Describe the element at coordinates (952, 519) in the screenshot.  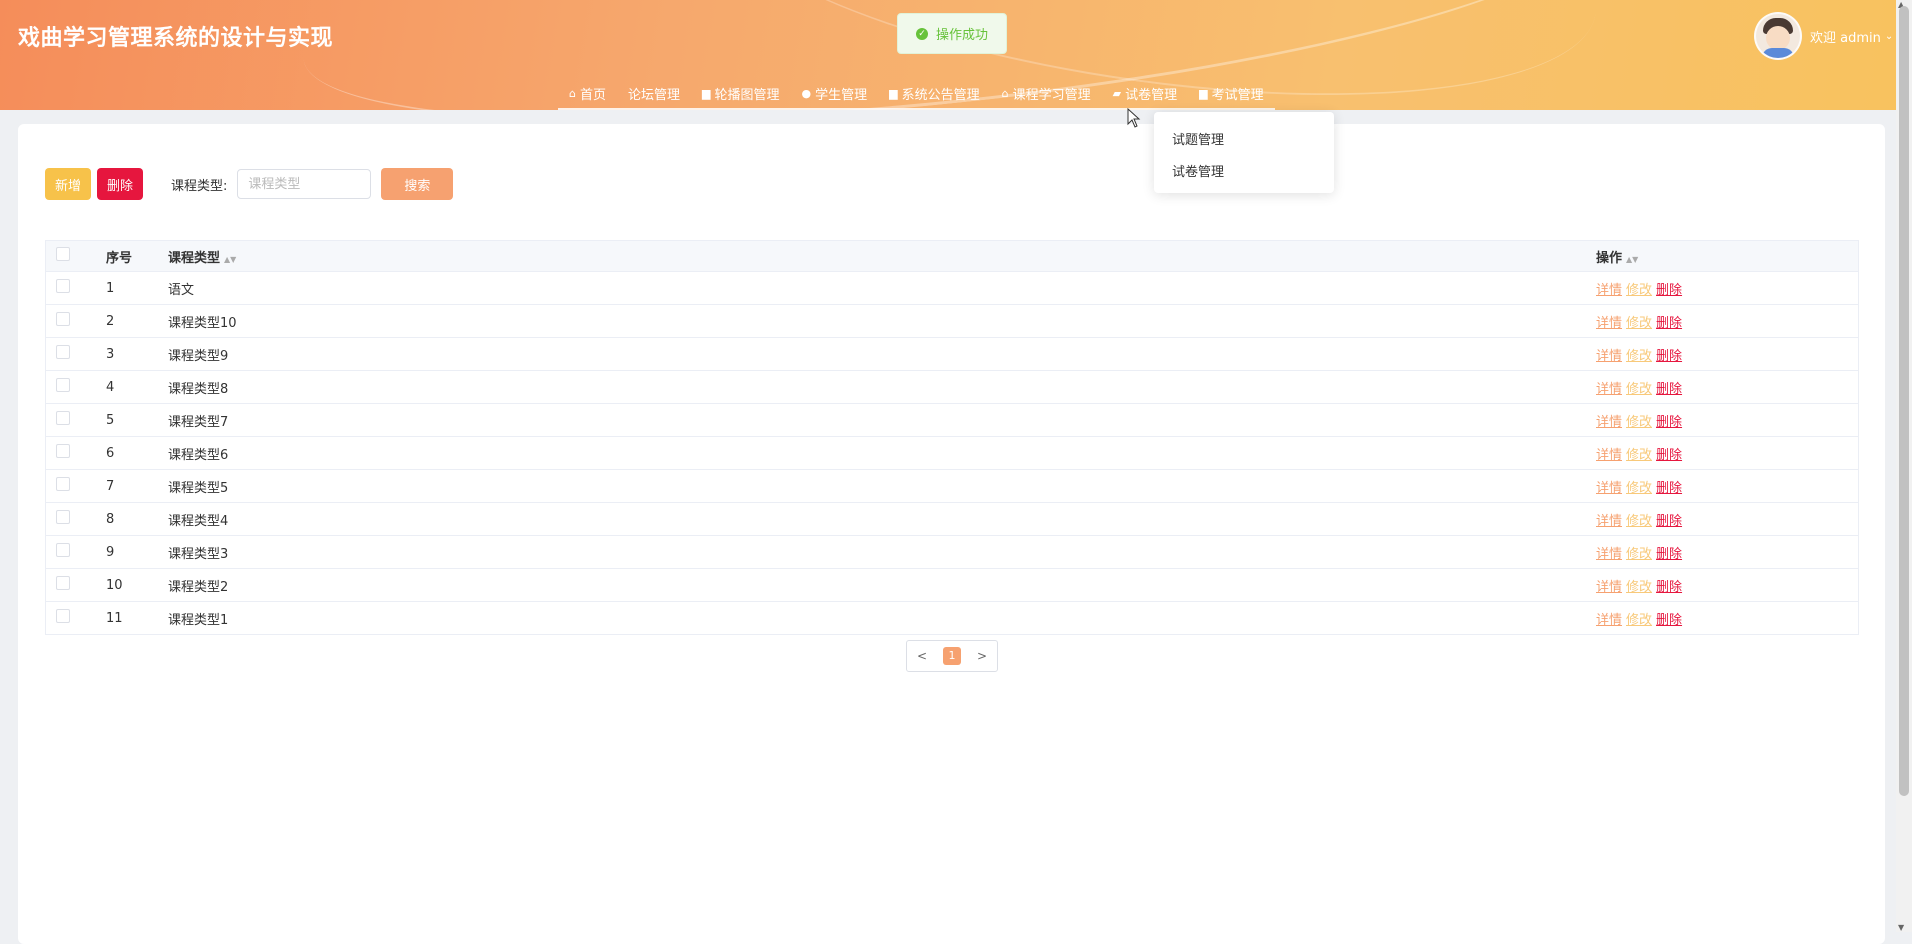
I see `table-row: 8 课程类型4 详情 修改 删除` at that location.